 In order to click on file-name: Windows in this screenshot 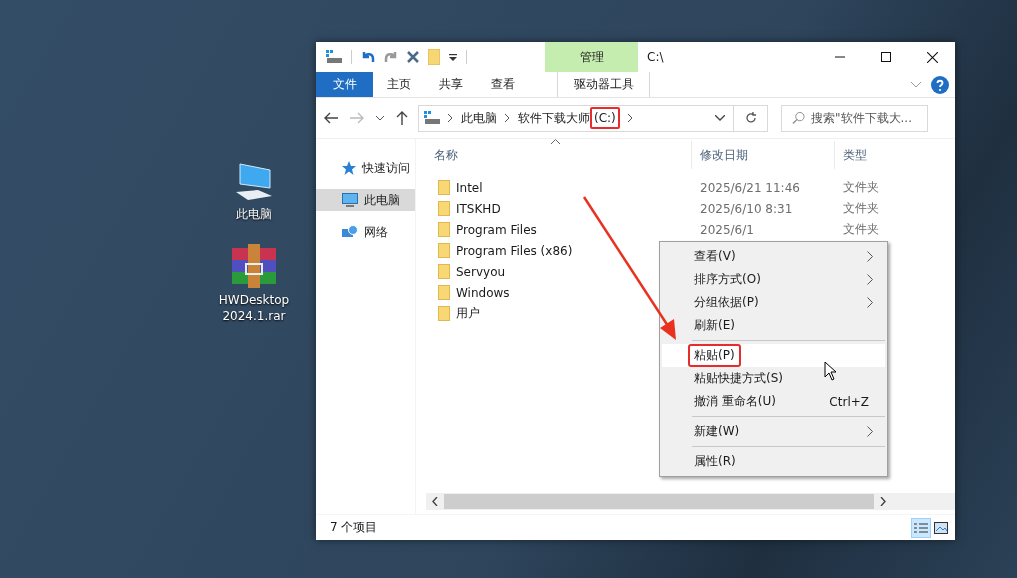, I will do `click(483, 292)`.